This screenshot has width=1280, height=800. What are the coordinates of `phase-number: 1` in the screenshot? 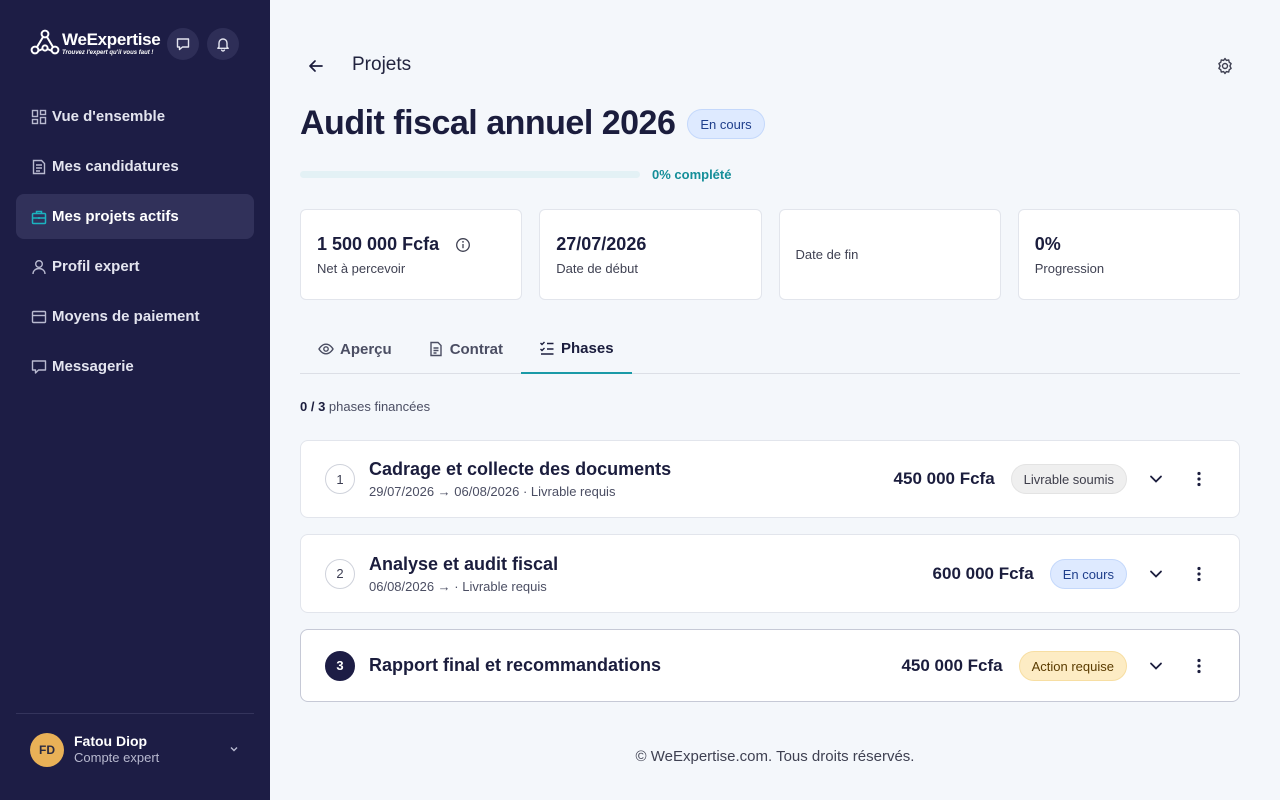 It's located at (340, 479).